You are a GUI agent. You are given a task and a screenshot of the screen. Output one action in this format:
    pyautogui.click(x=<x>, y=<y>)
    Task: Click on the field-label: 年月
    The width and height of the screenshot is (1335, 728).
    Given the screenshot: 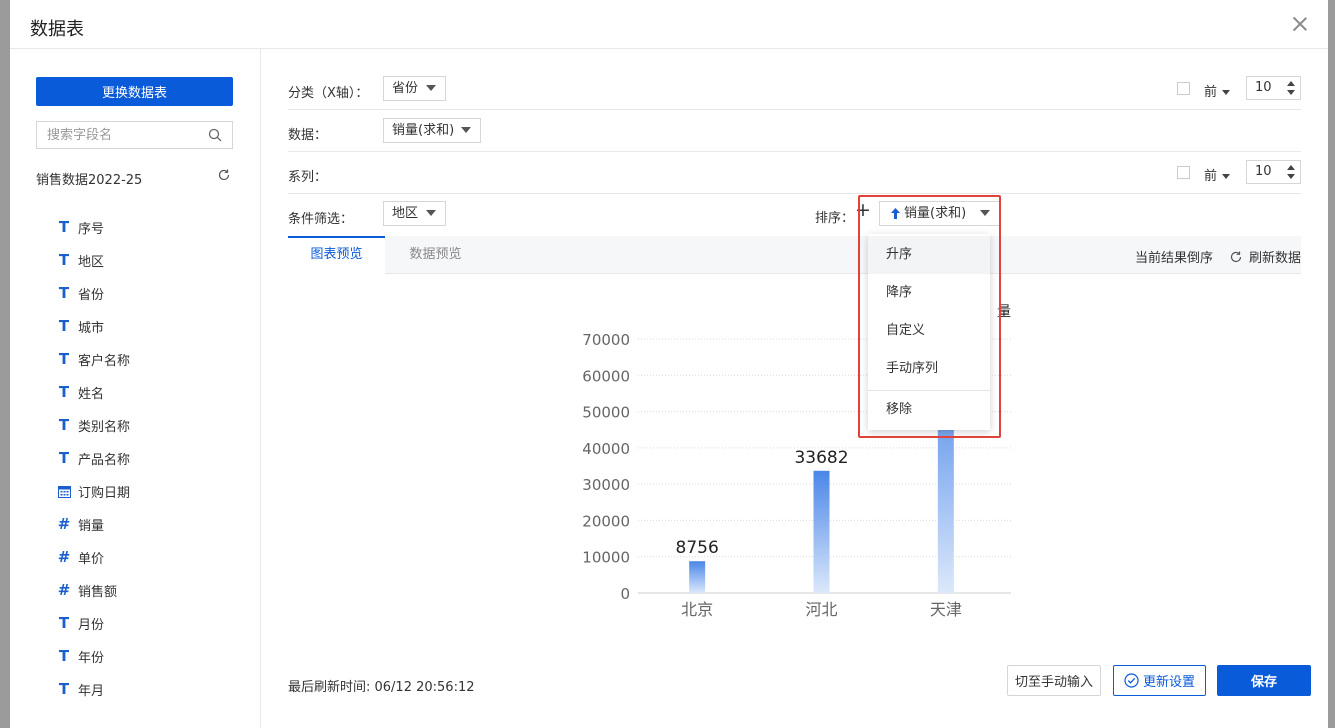 What is the action you would take?
    pyautogui.click(x=91, y=691)
    